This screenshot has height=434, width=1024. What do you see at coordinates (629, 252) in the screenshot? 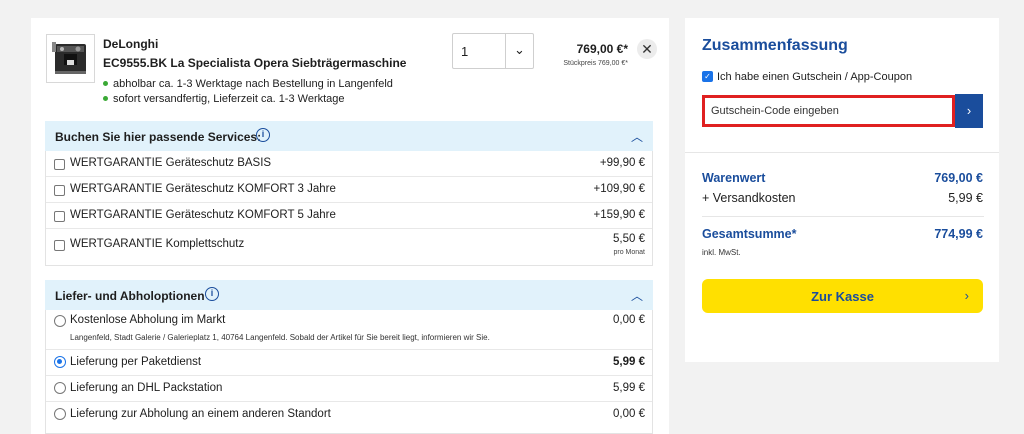
I see `service-price-unit: pro Monat` at bounding box center [629, 252].